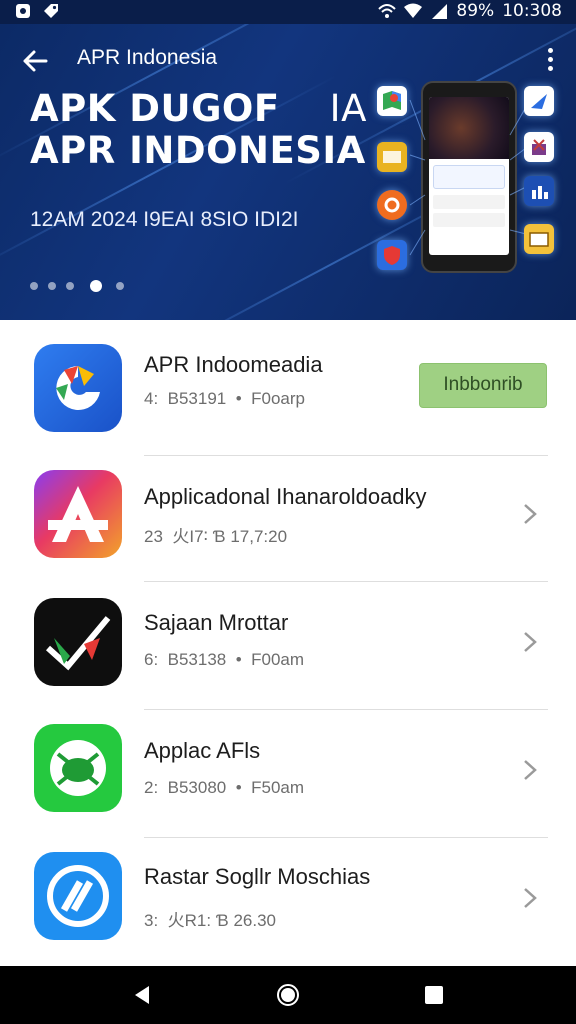 The width and height of the screenshot is (576, 1024). What do you see at coordinates (78, 388) in the screenshot?
I see `apr-logo-icon` at bounding box center [78, 388].